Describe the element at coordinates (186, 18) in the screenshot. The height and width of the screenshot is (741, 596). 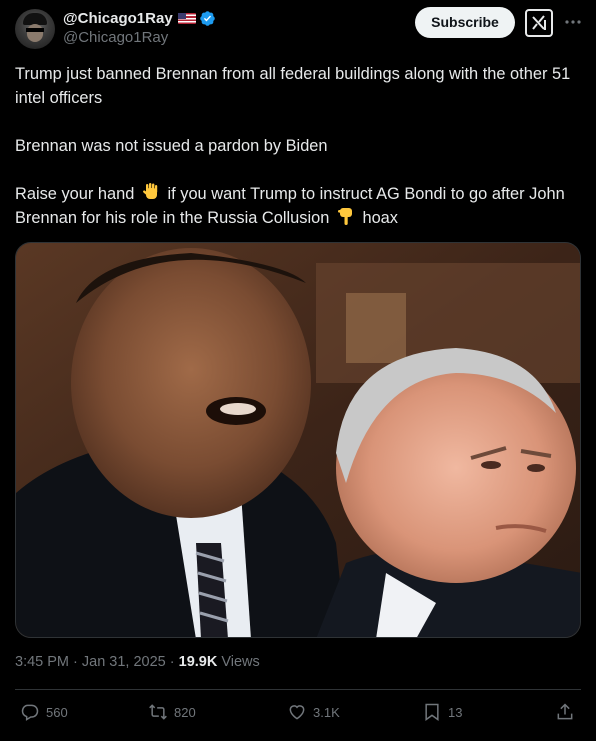
I see `us-flag-icon` at that location.